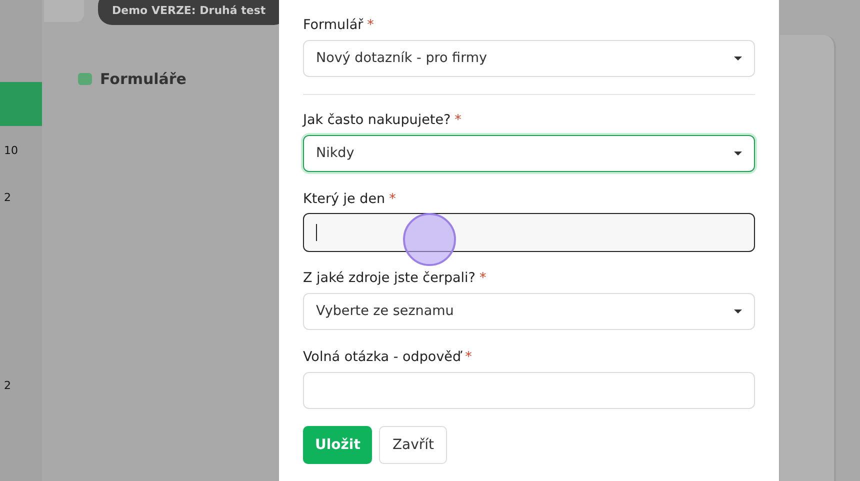  I want to click on form-icon, so click(85, 79).